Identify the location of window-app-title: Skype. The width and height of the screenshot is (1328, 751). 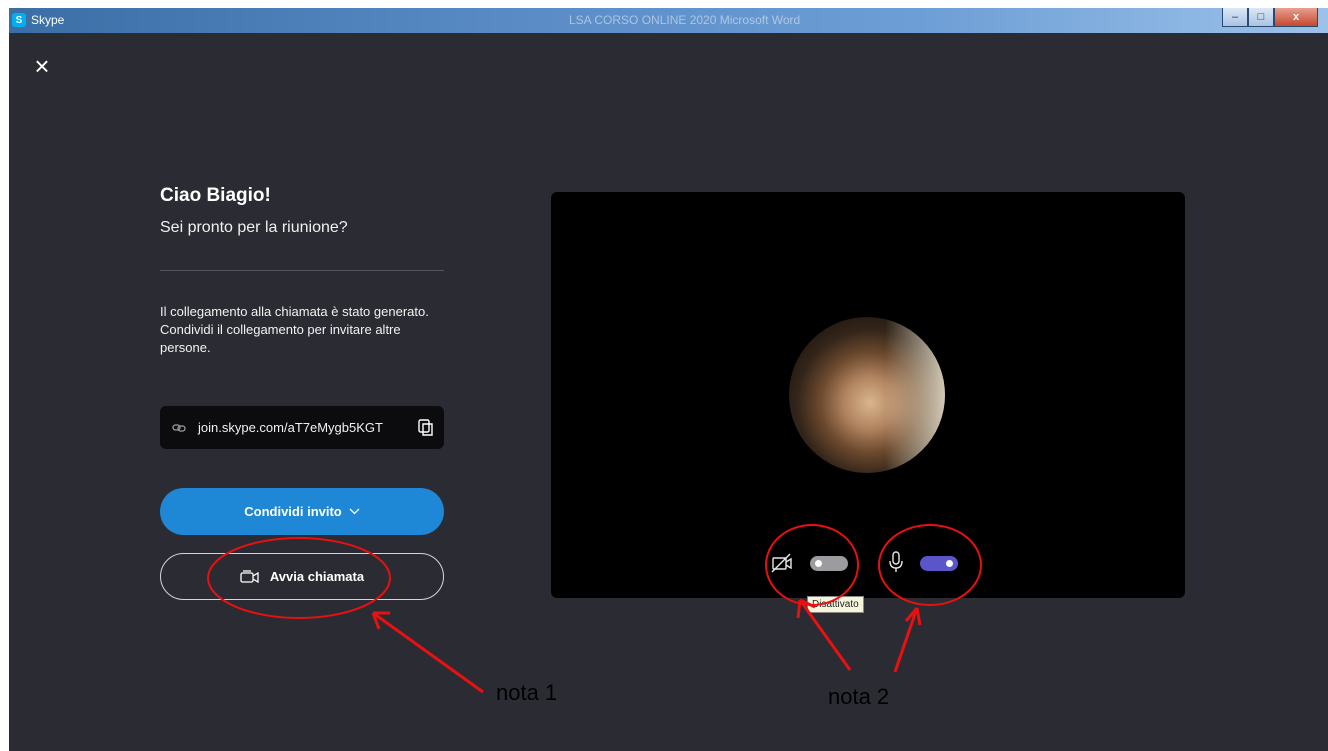
(48, 20).